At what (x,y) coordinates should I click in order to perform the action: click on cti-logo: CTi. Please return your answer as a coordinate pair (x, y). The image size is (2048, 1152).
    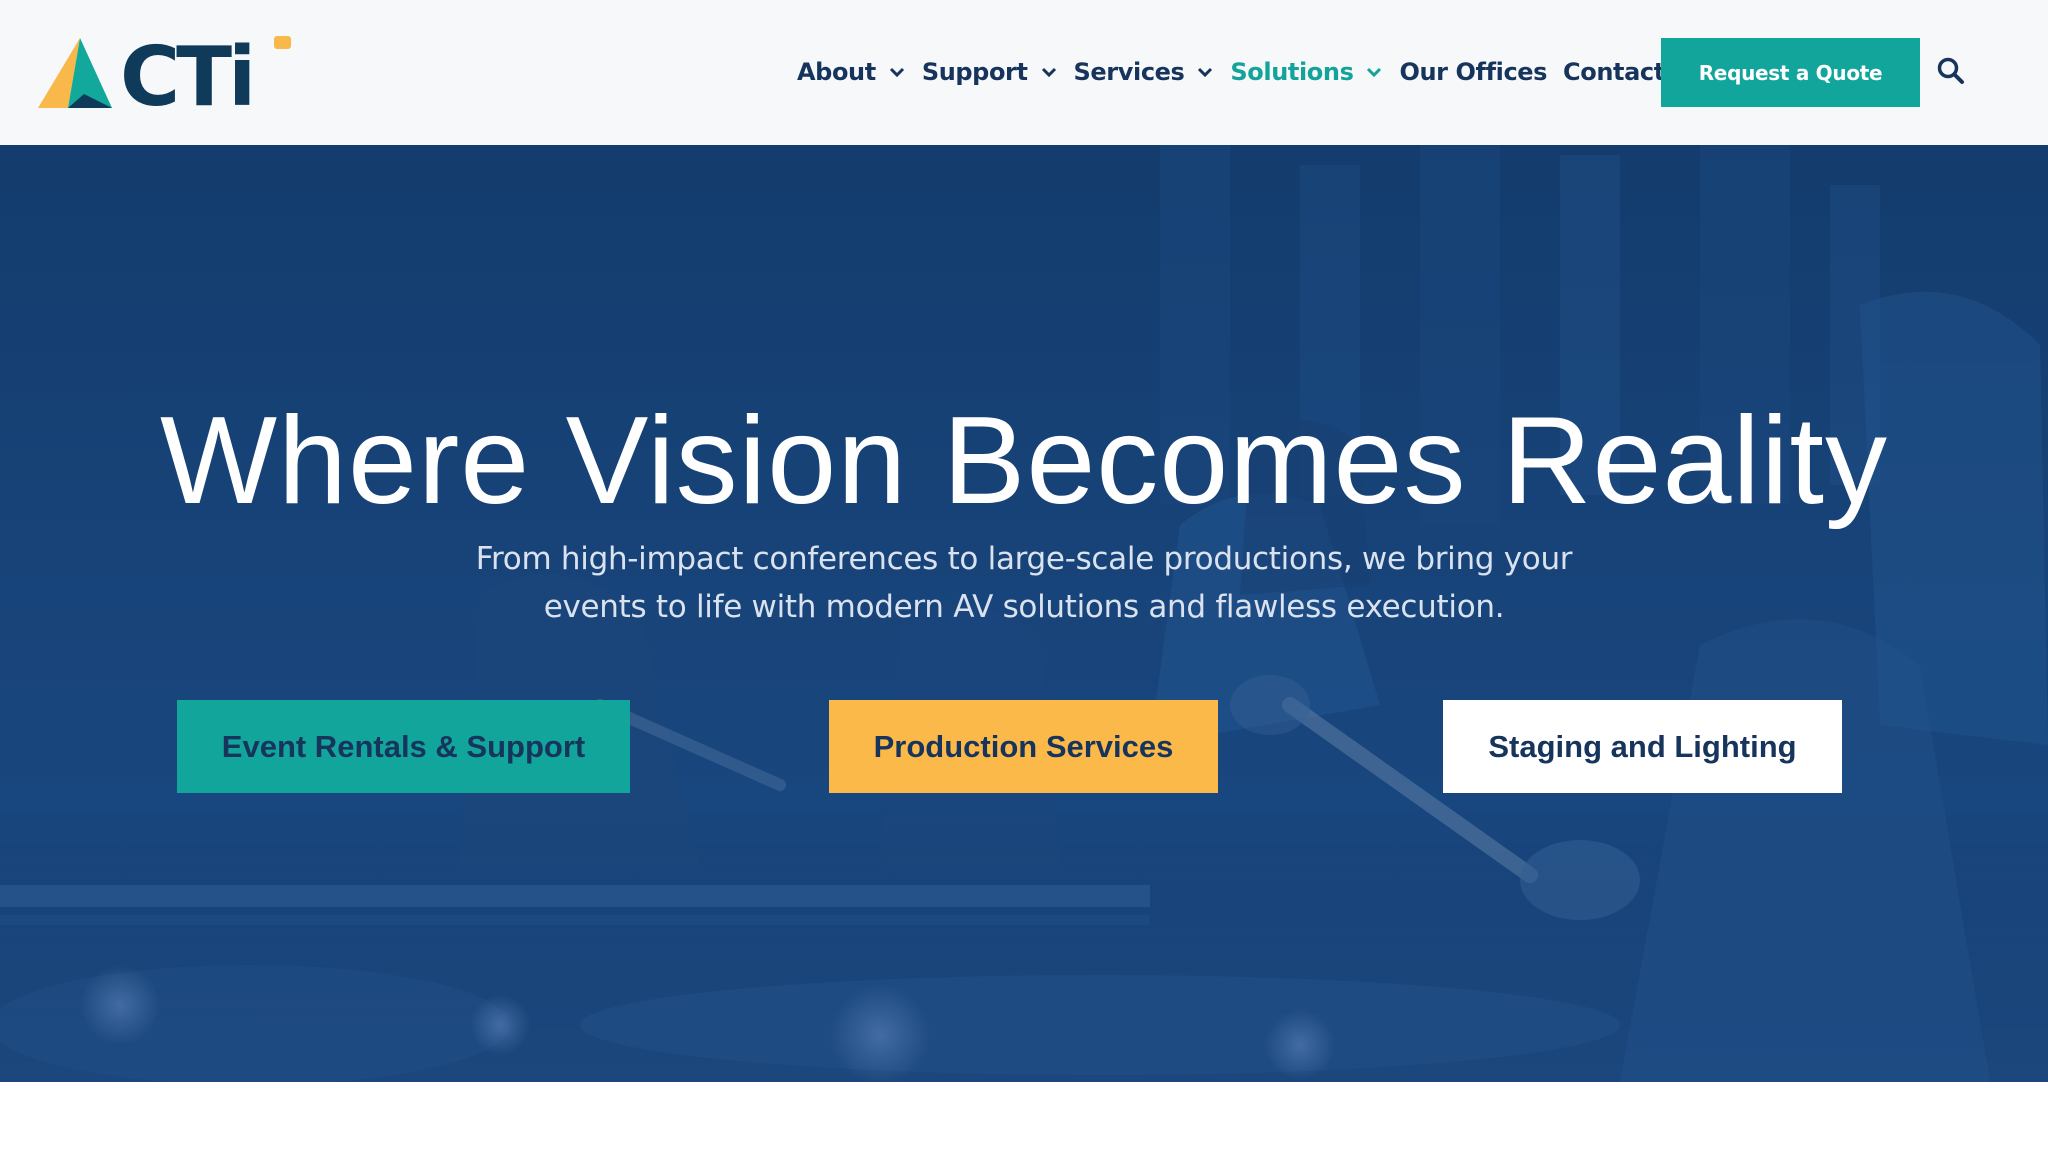
    Looking at the image, I should click on (164, 76).